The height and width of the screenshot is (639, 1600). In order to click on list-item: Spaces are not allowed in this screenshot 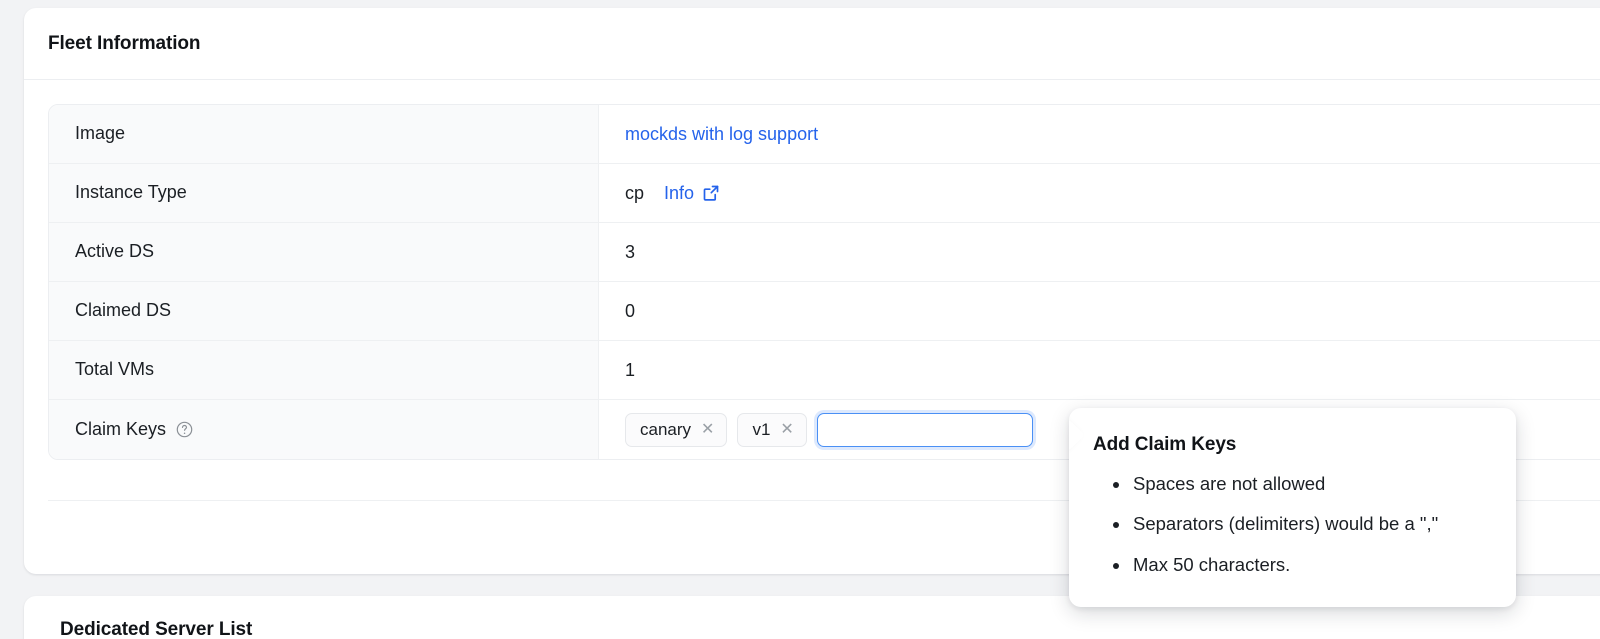, I will do `click(1302, 483)`.